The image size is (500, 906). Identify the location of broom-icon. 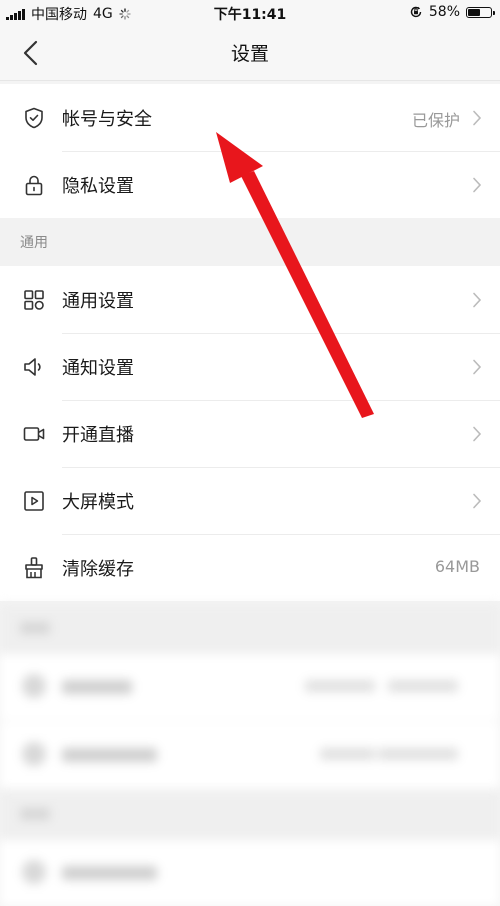
(34, 568).